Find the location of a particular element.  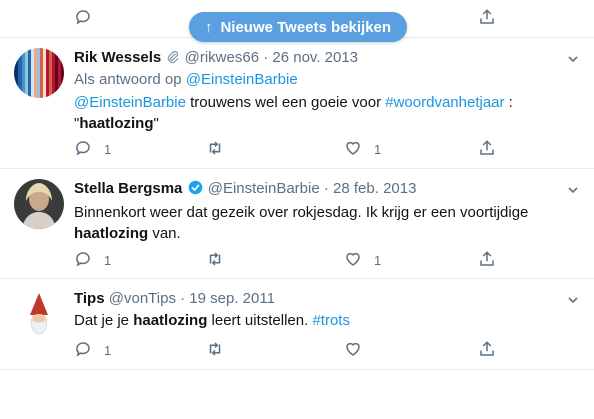

timestamp: 19 sep. 2011 is located at coordinates (232, 298).